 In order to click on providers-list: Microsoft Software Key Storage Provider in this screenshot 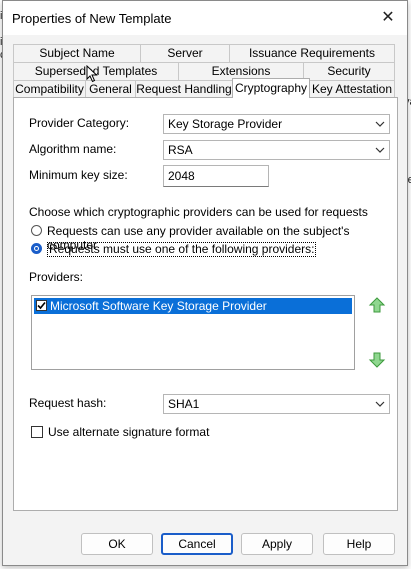, I will do `click(193, 332)`.